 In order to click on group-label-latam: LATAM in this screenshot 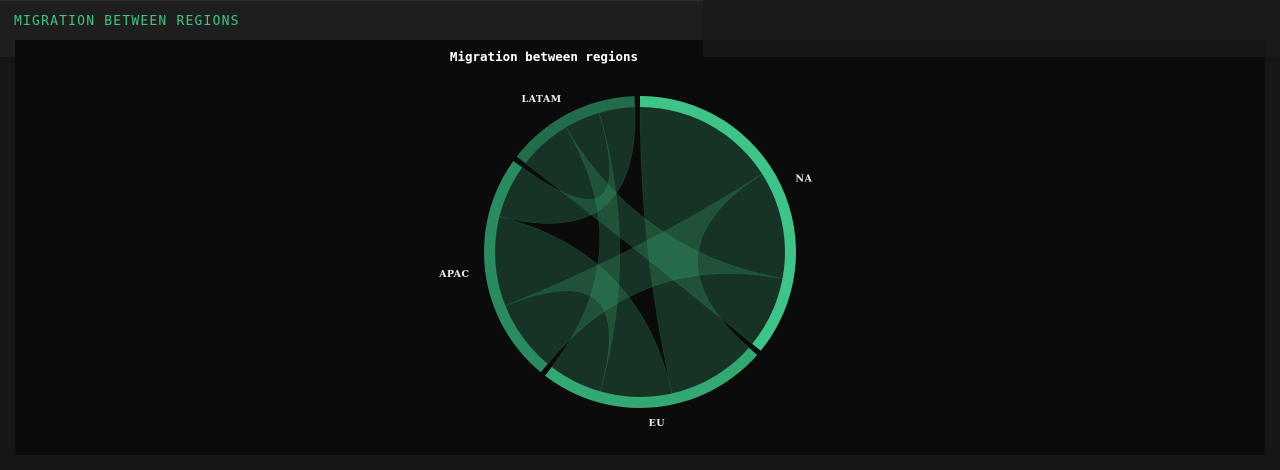, I will do `click(542, 99)`.